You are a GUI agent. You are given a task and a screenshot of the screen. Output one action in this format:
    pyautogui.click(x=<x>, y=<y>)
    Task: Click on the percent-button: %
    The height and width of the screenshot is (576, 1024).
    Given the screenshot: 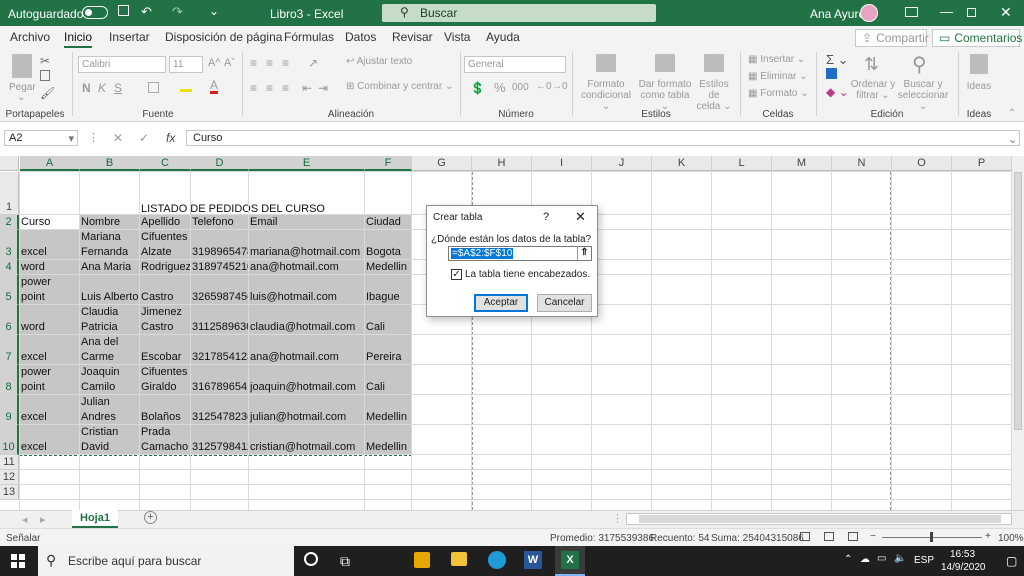 What is the action you would take?
    pyautogui.click(x=500, y=87)
    